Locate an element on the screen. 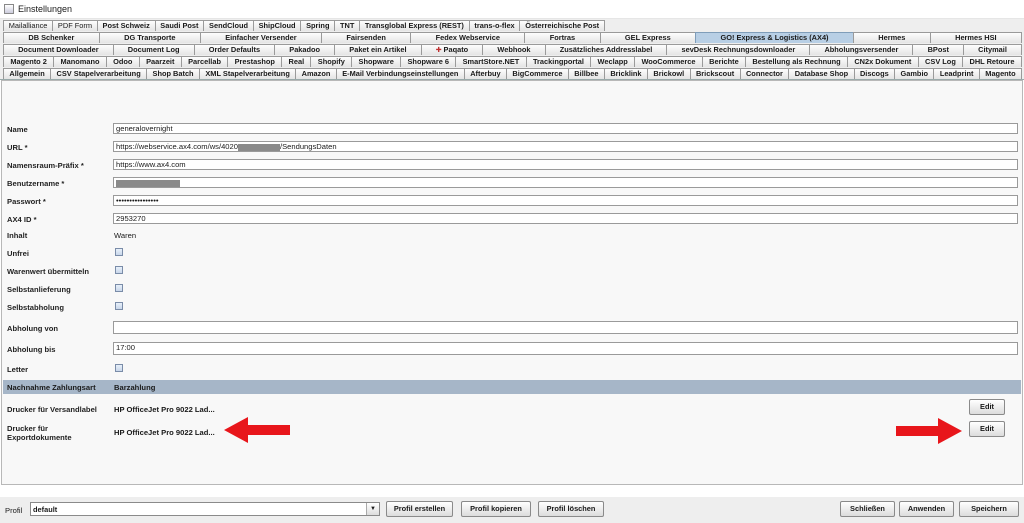 The width and height of the screenshot is (1024, 523). tab-bpost: BPost is located at coordinates (938, 49).